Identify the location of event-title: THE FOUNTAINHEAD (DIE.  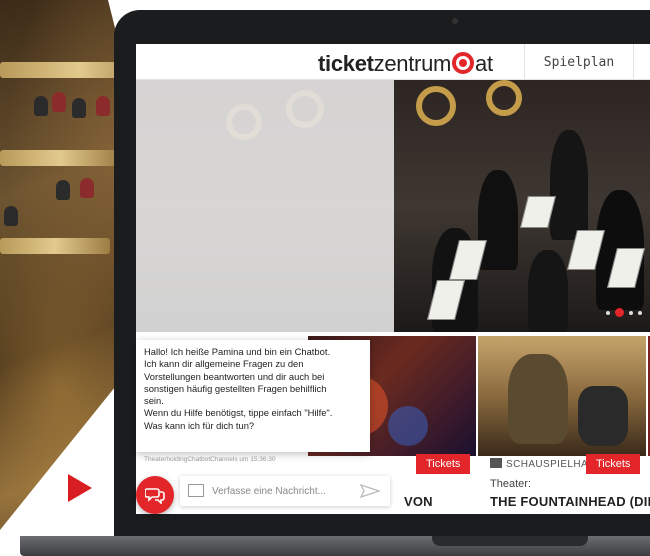
(570, 501).